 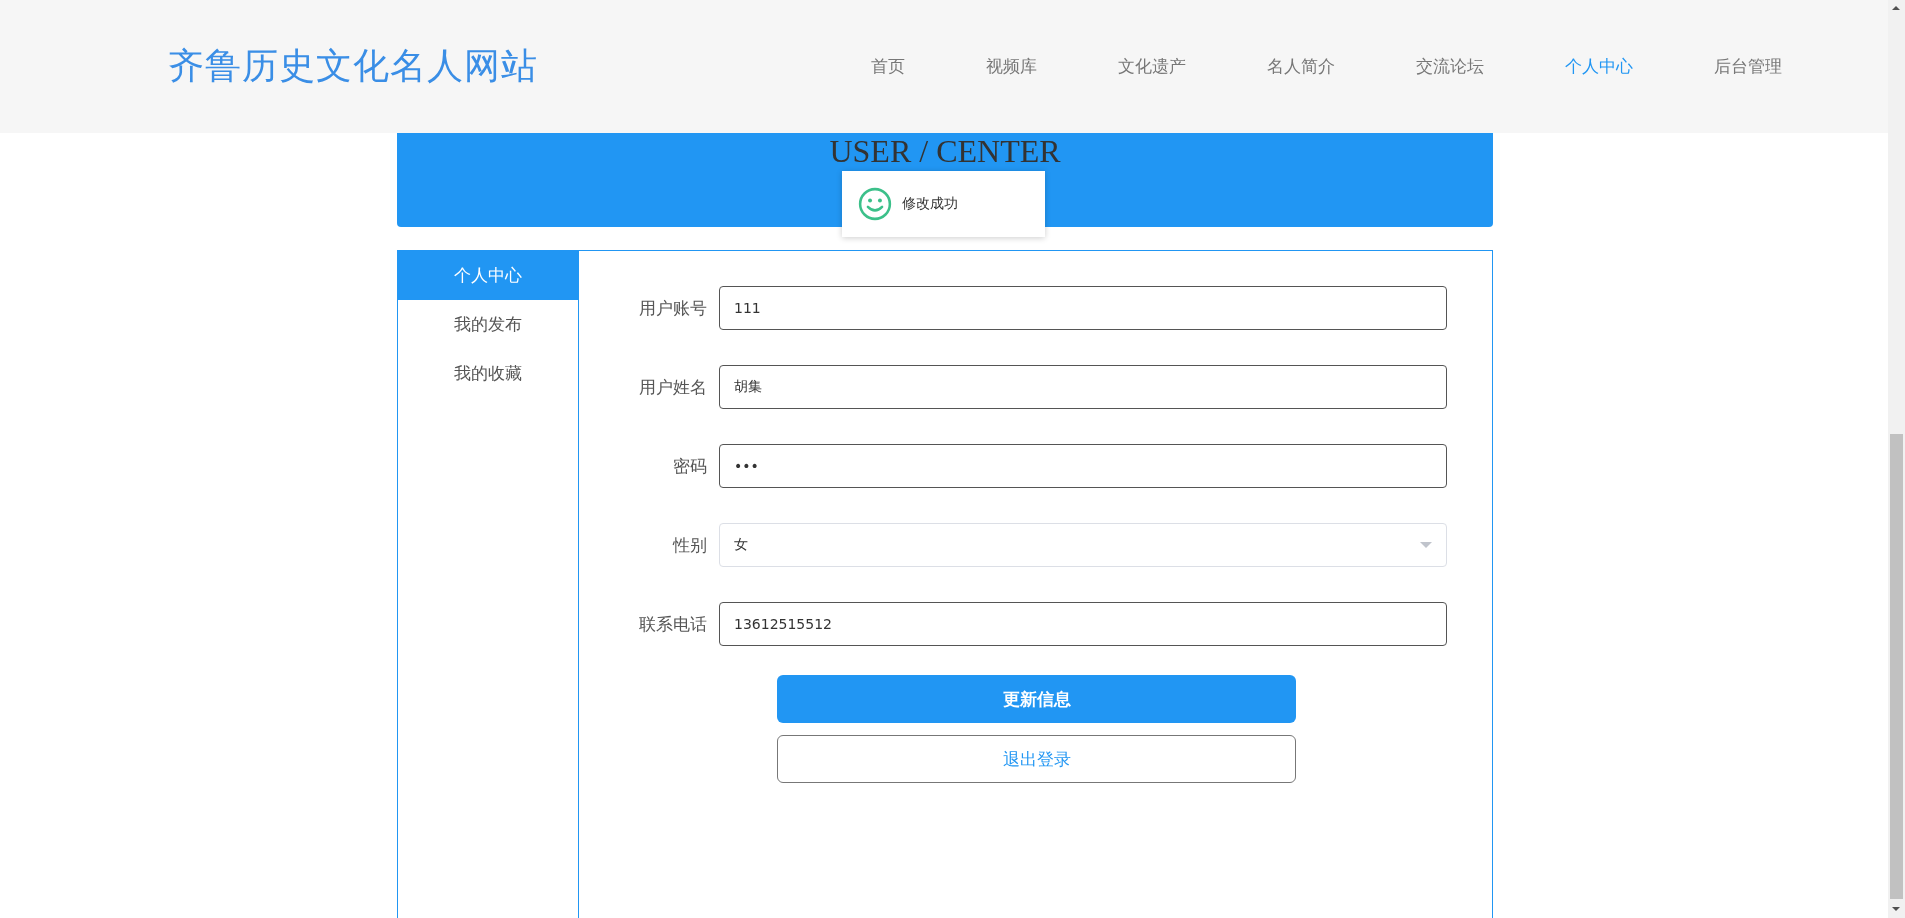 What do you see at coordinates (353, 66) in the screenshot?
I see `site-logo: 齐鲁历史文化名人网站` at bounding box center [353, 66].